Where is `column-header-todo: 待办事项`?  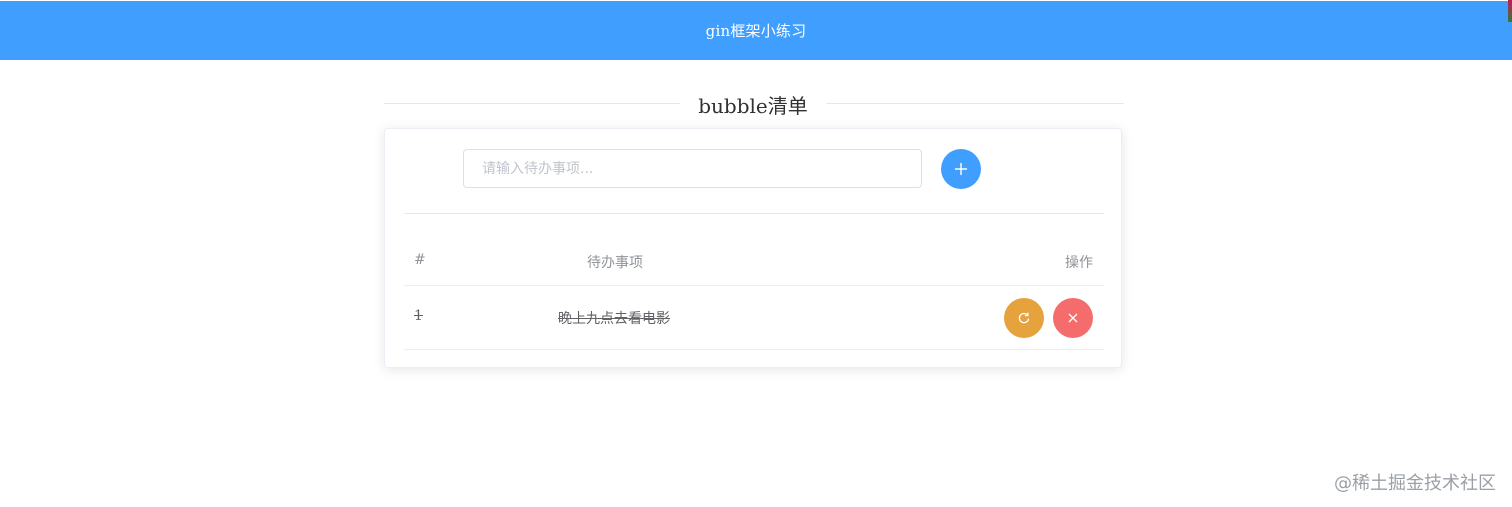 column-header-todo: 待办事项 is located at coordinates (615, 263).